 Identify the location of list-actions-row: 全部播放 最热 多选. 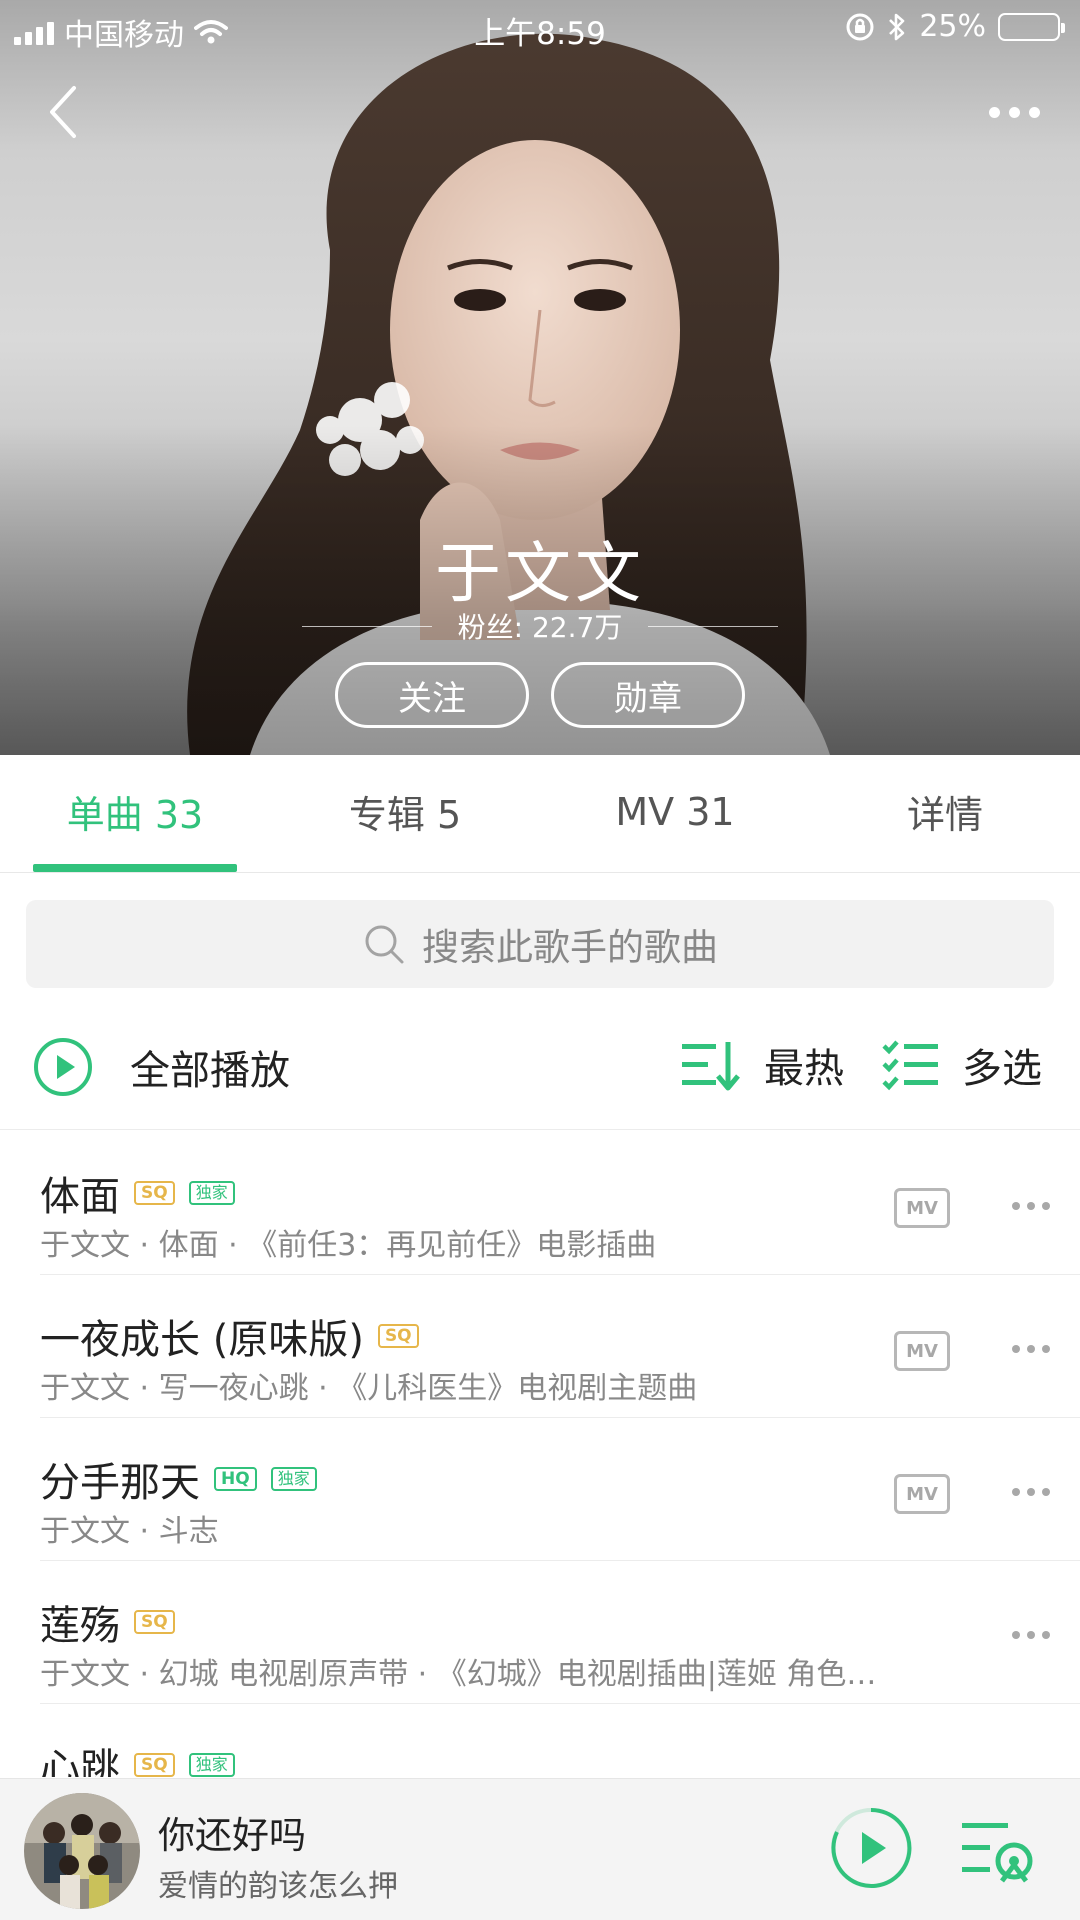
(540, 1070).